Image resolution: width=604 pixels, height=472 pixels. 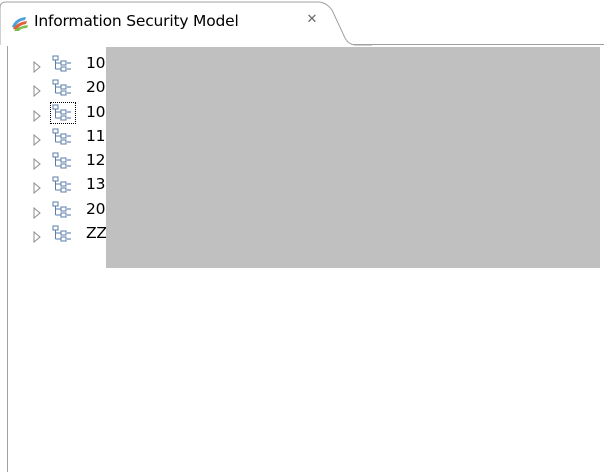 I want to click on tab-strip: Information Security Model ✕, so click(x=302, y=23).